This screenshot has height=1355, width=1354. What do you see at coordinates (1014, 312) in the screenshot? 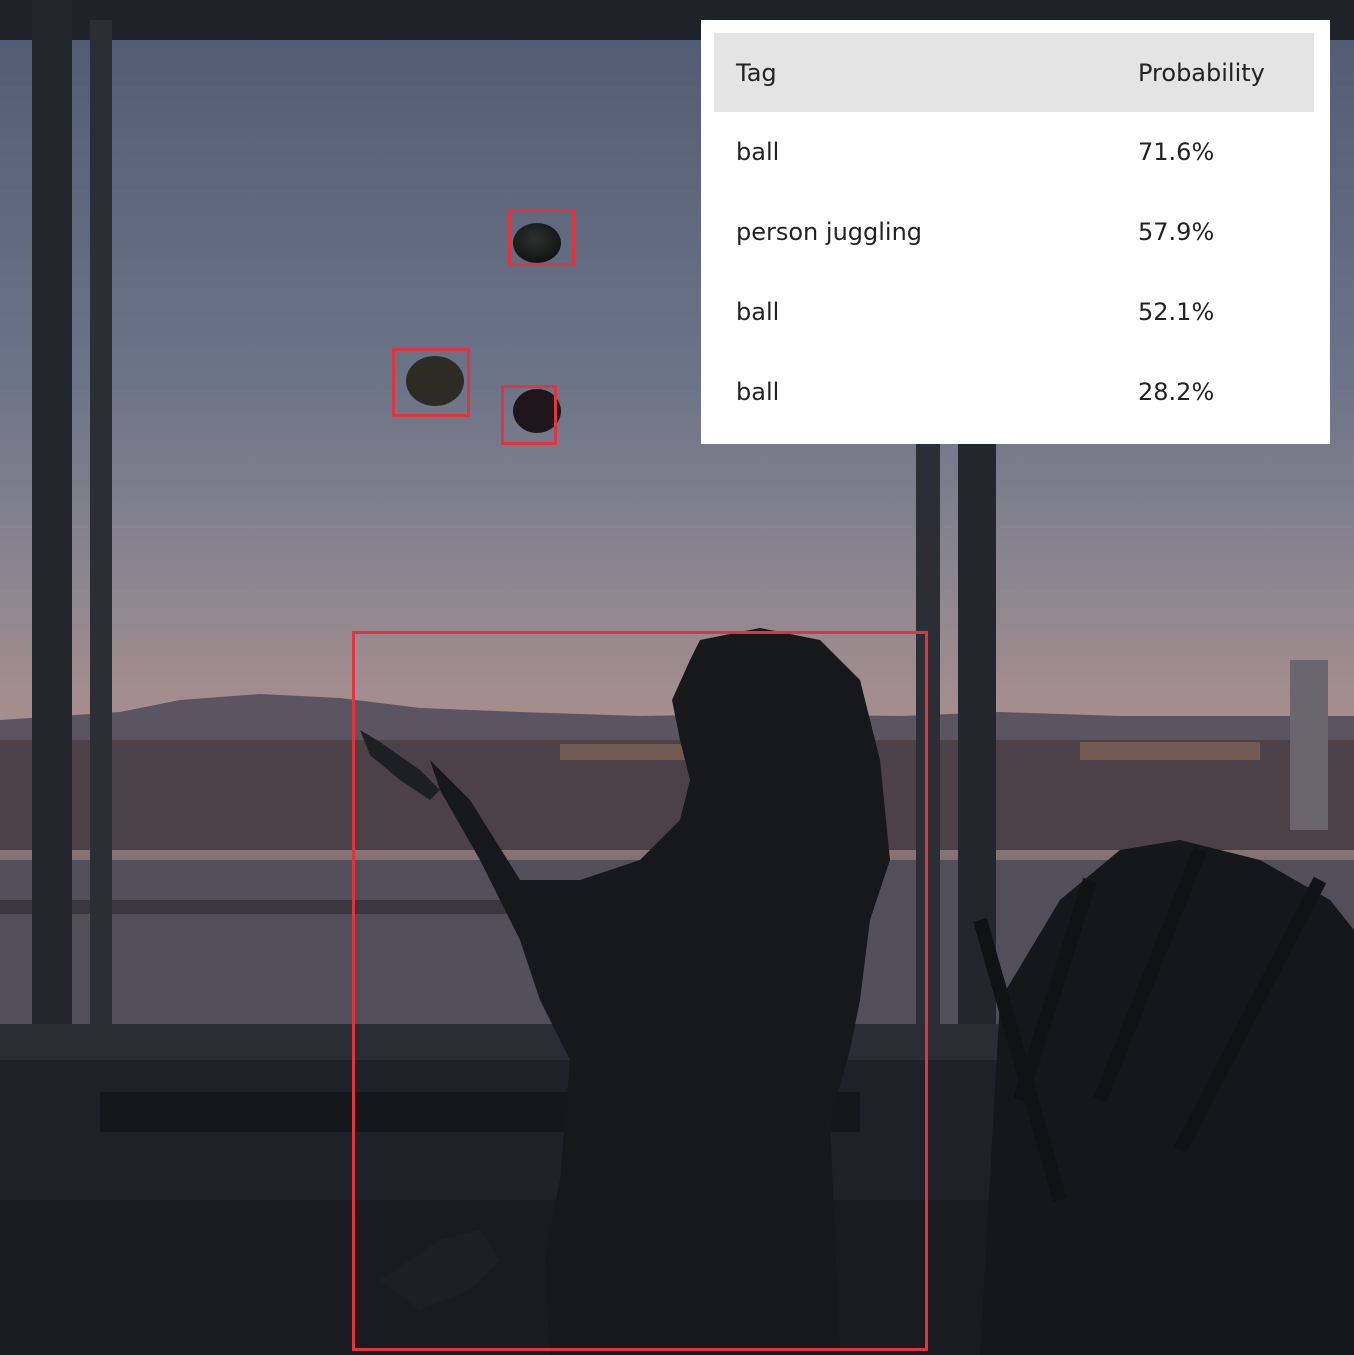
I see `table-row: ball 52.1%` at bounding box center [1014, 312].